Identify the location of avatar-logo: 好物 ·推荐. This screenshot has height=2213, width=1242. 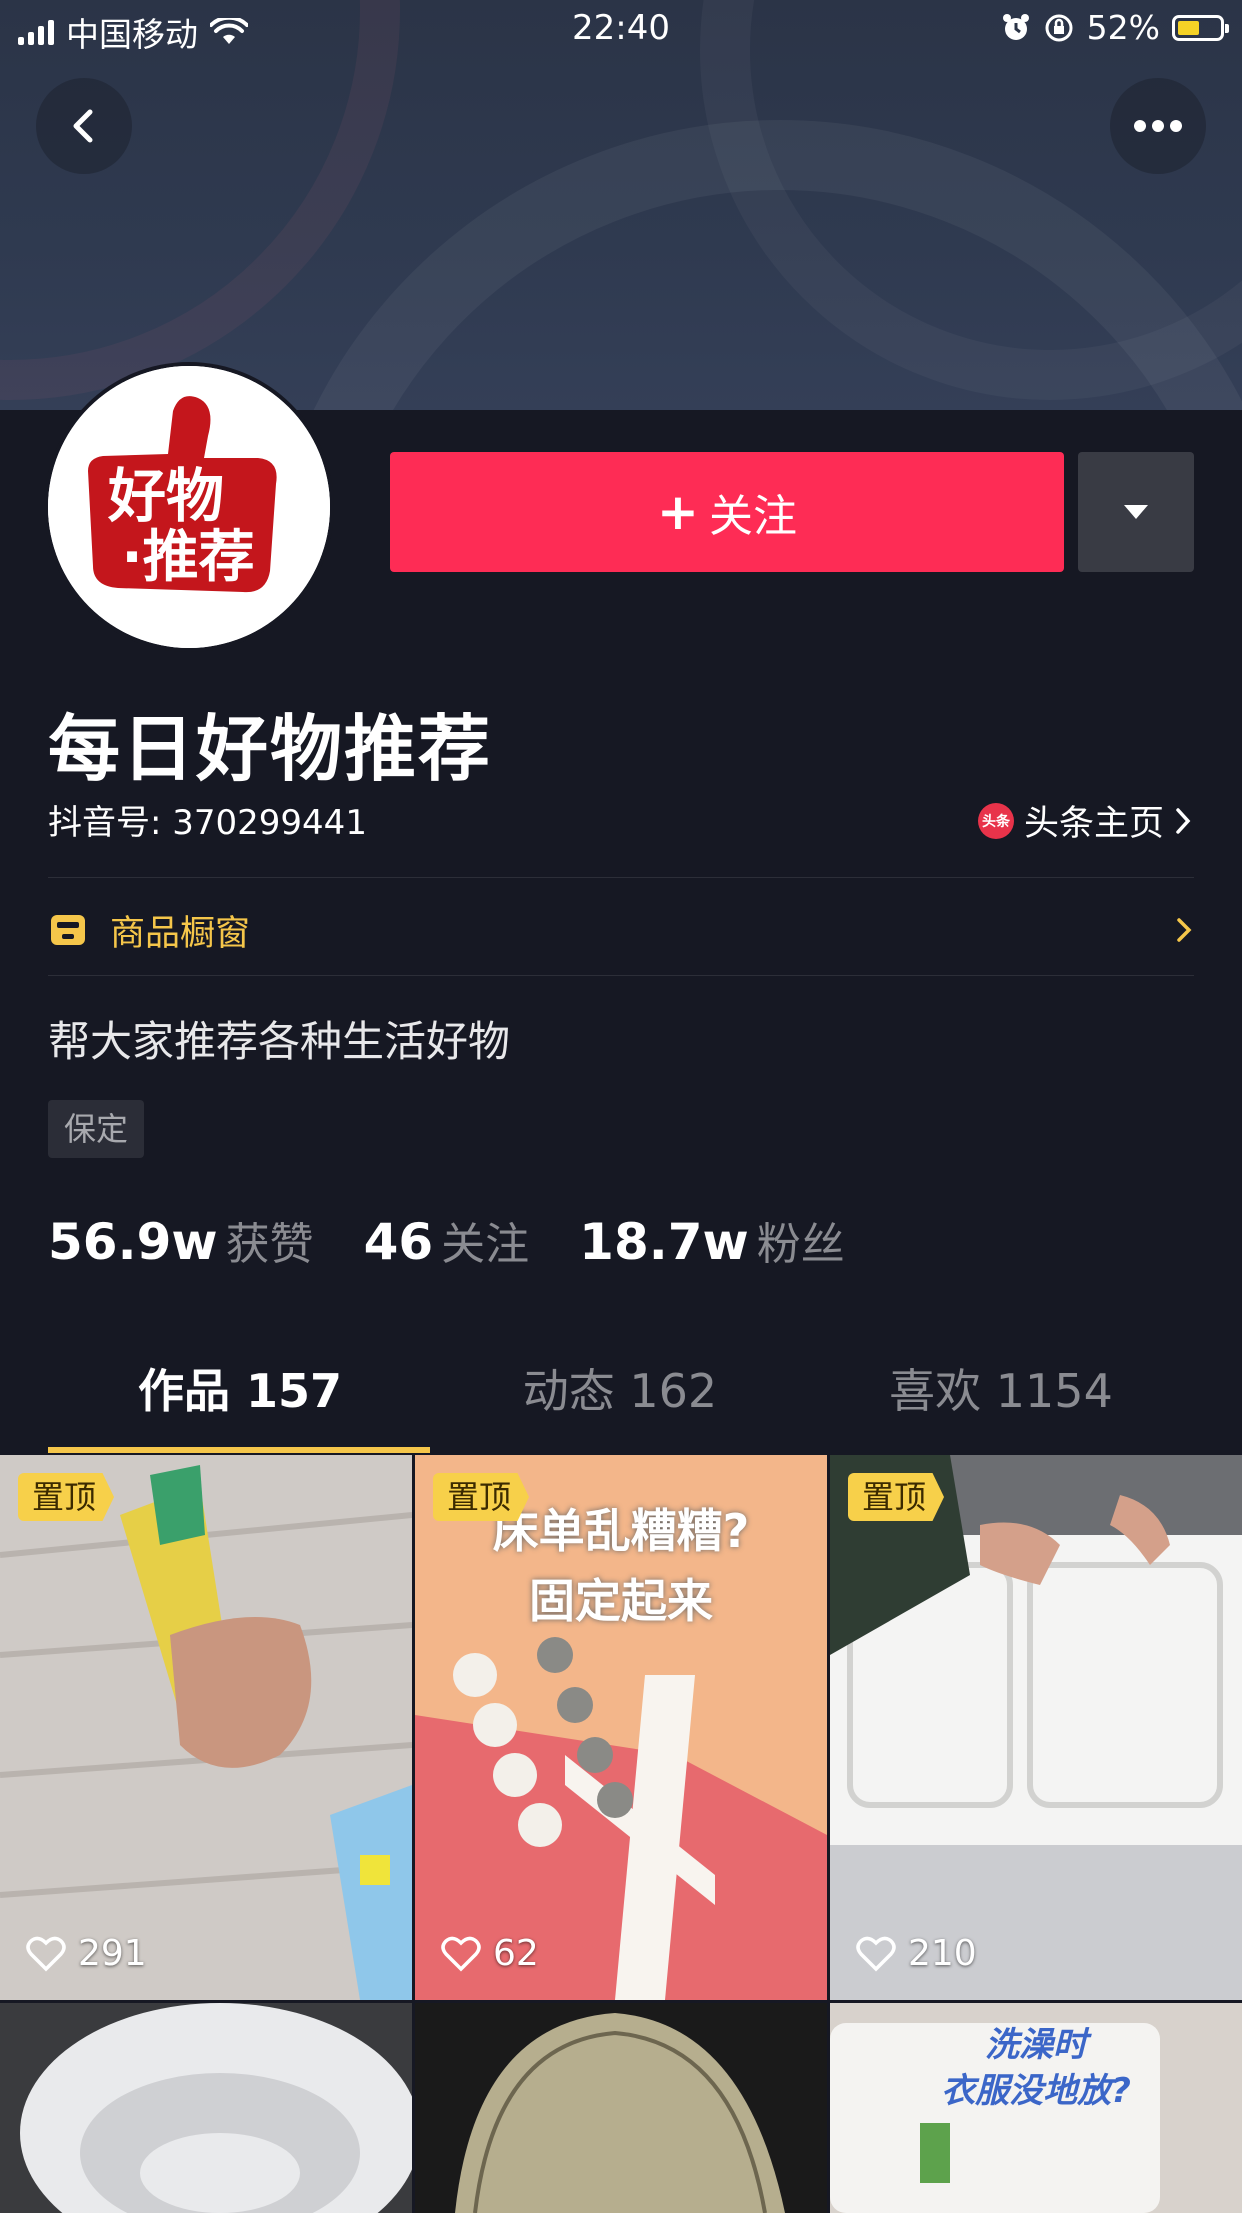
(189, 507).